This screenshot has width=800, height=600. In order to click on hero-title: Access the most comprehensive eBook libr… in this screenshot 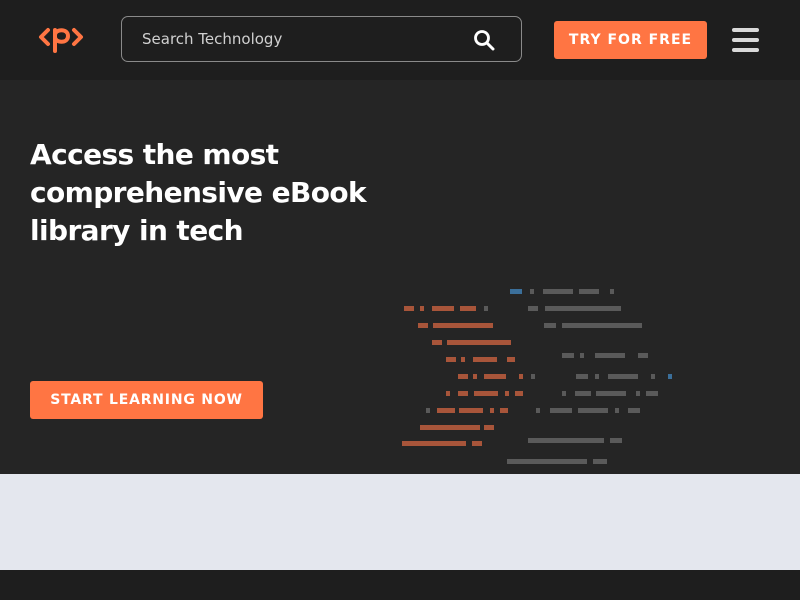, I will do `click(198, 192)`.